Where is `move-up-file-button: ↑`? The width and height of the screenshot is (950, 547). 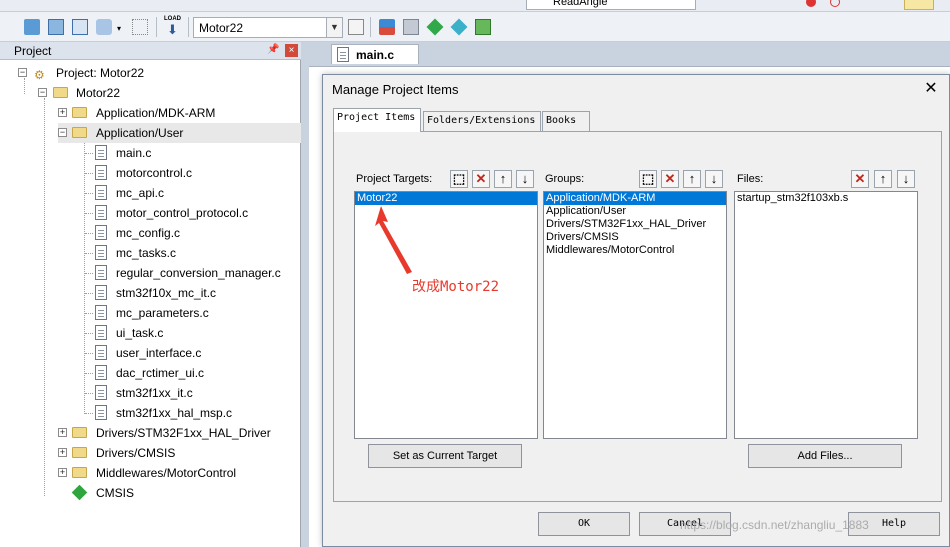 move-up-file-button: ↑ is located at coordinates (883, 179).